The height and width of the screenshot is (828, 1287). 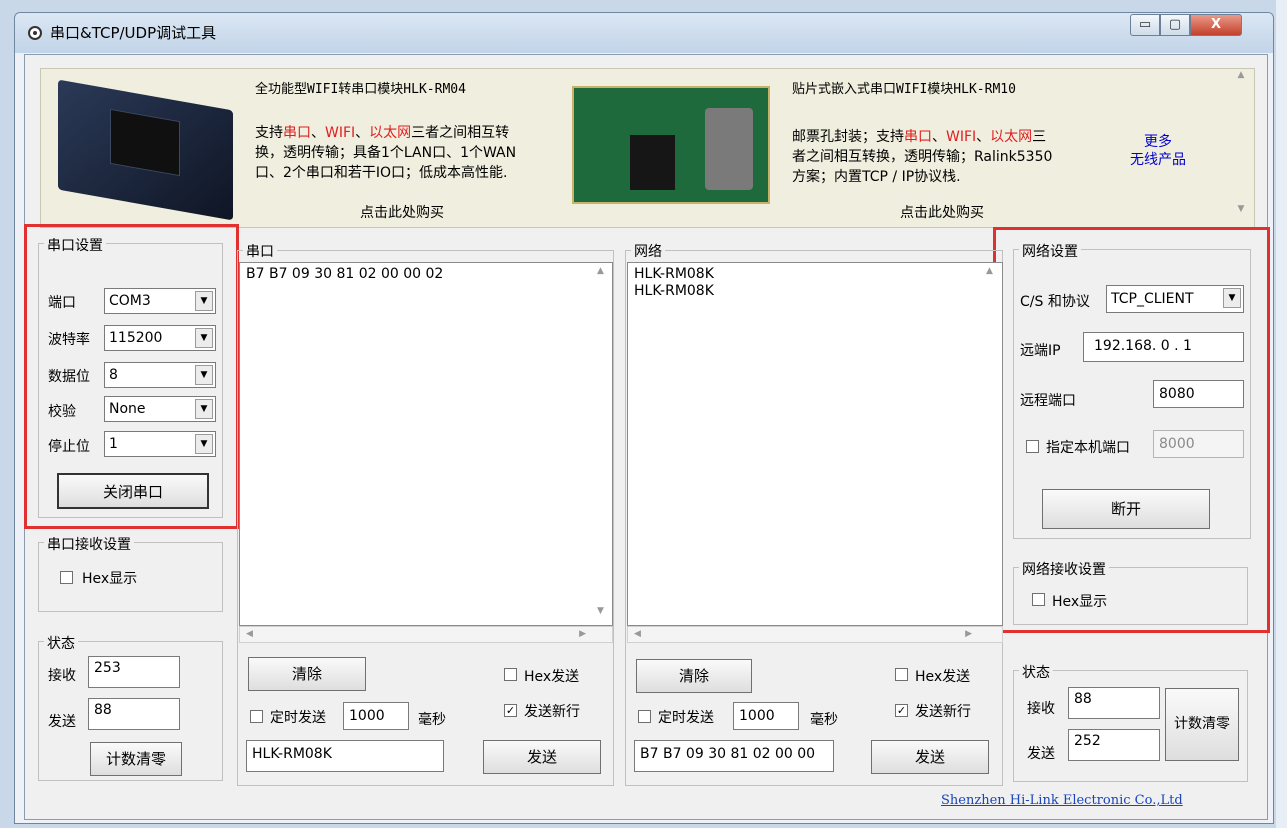 What do you see at coordinates (89, 544) in the screenshot?
I see `serial-recv-settings-title: 串口接收设置` at bounding box center [89, 544].